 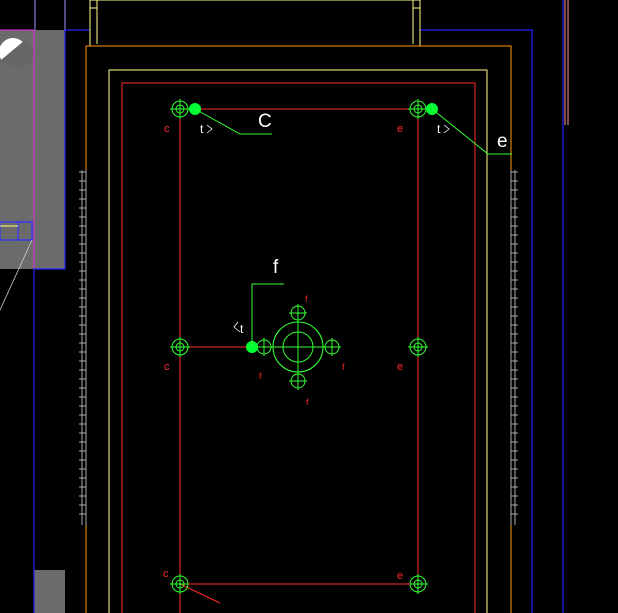 I want to click on label-top-right-row: e, so click(x=400, y=129).